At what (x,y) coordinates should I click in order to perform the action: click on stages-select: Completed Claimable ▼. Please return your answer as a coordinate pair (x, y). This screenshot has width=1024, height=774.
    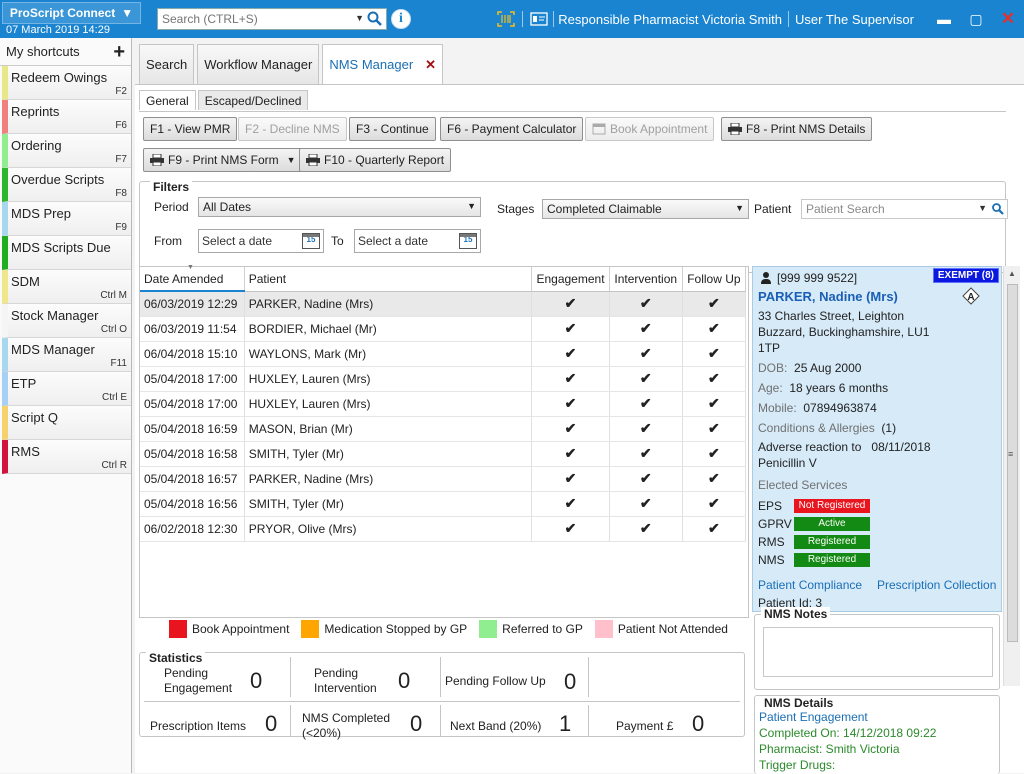
    Looking at the image, I should click on (645, 209).